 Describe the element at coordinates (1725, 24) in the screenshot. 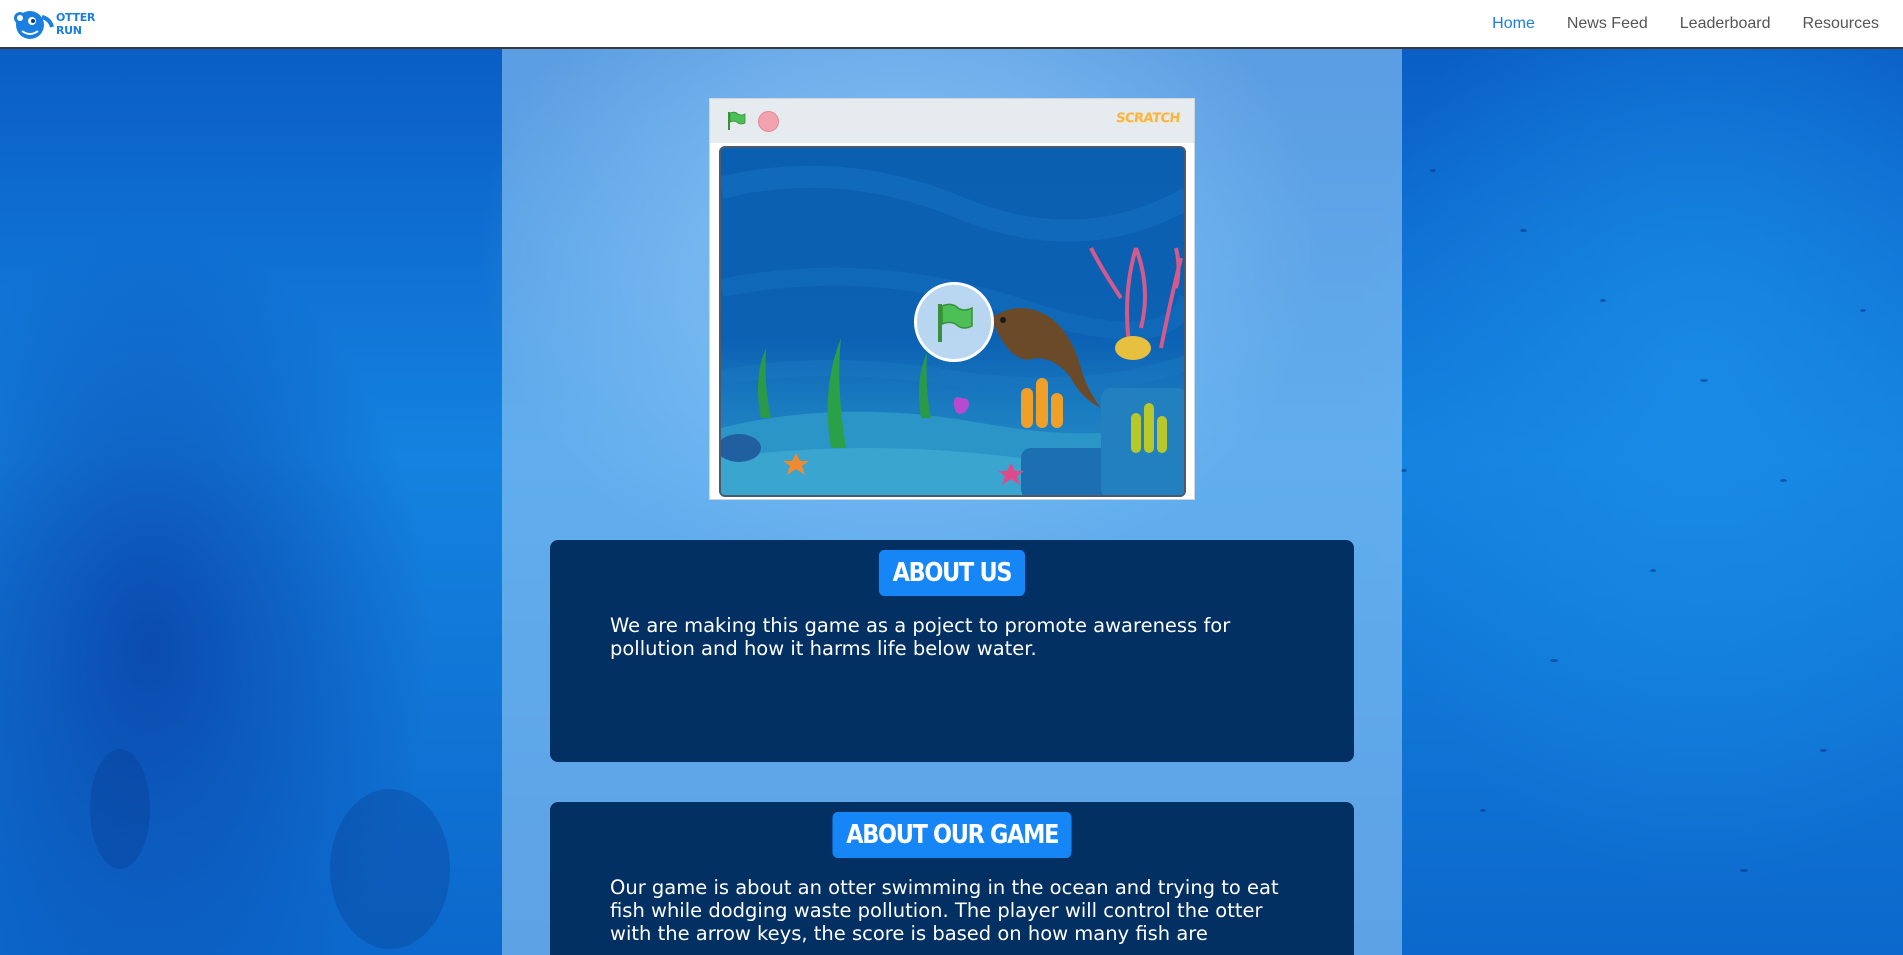

I see `nav-link-leaderboard: Leaderboard` at that location.